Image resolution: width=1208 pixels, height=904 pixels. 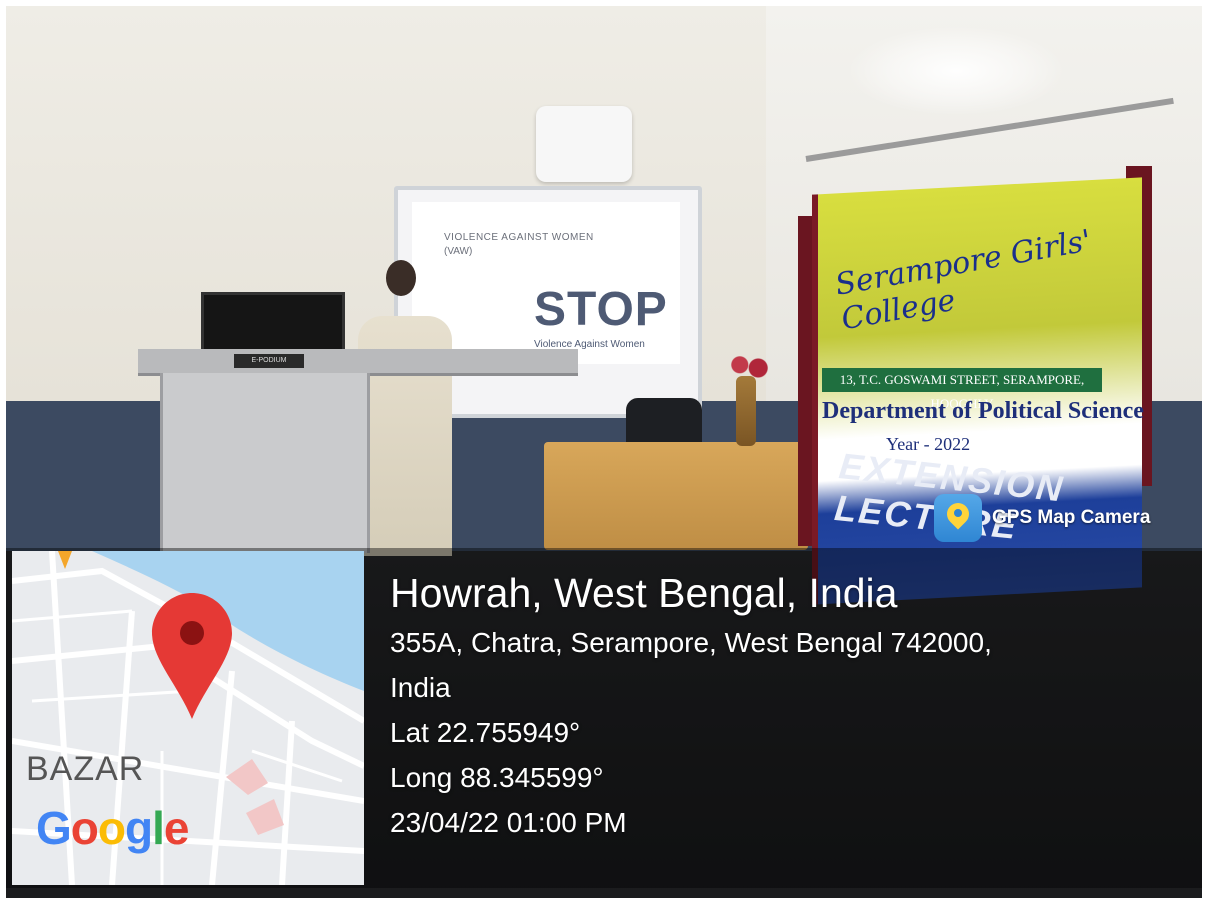 I want to click on light-glare, so click(x=956, y=71).